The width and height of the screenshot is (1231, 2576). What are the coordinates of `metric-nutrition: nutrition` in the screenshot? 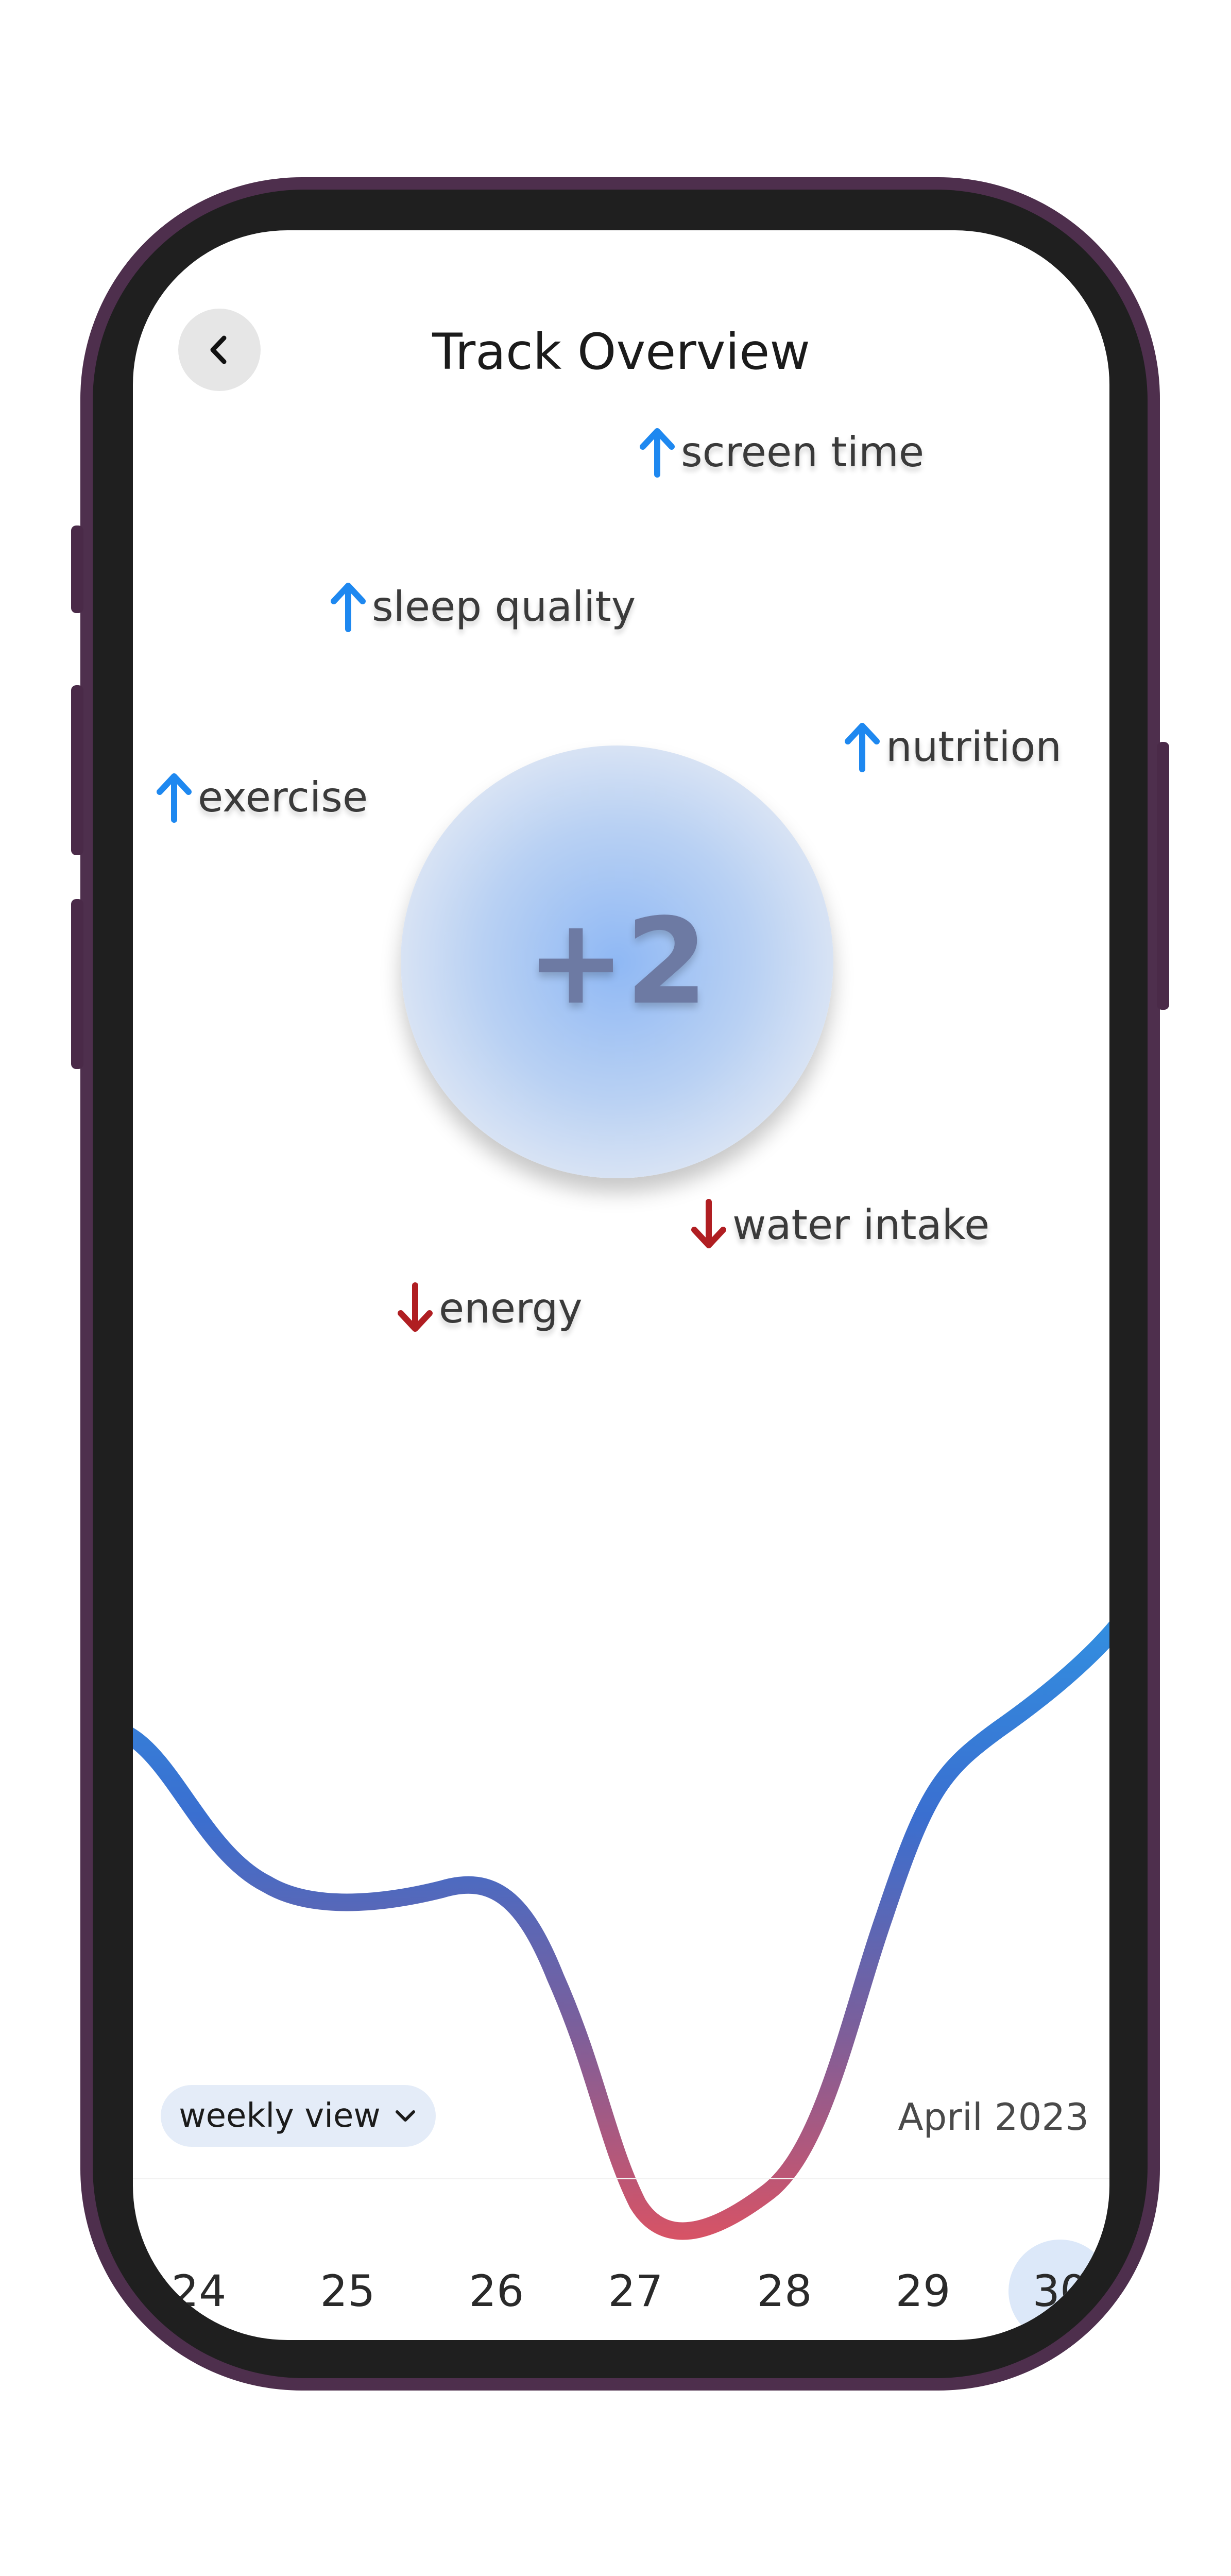 It's located at (952, 747).